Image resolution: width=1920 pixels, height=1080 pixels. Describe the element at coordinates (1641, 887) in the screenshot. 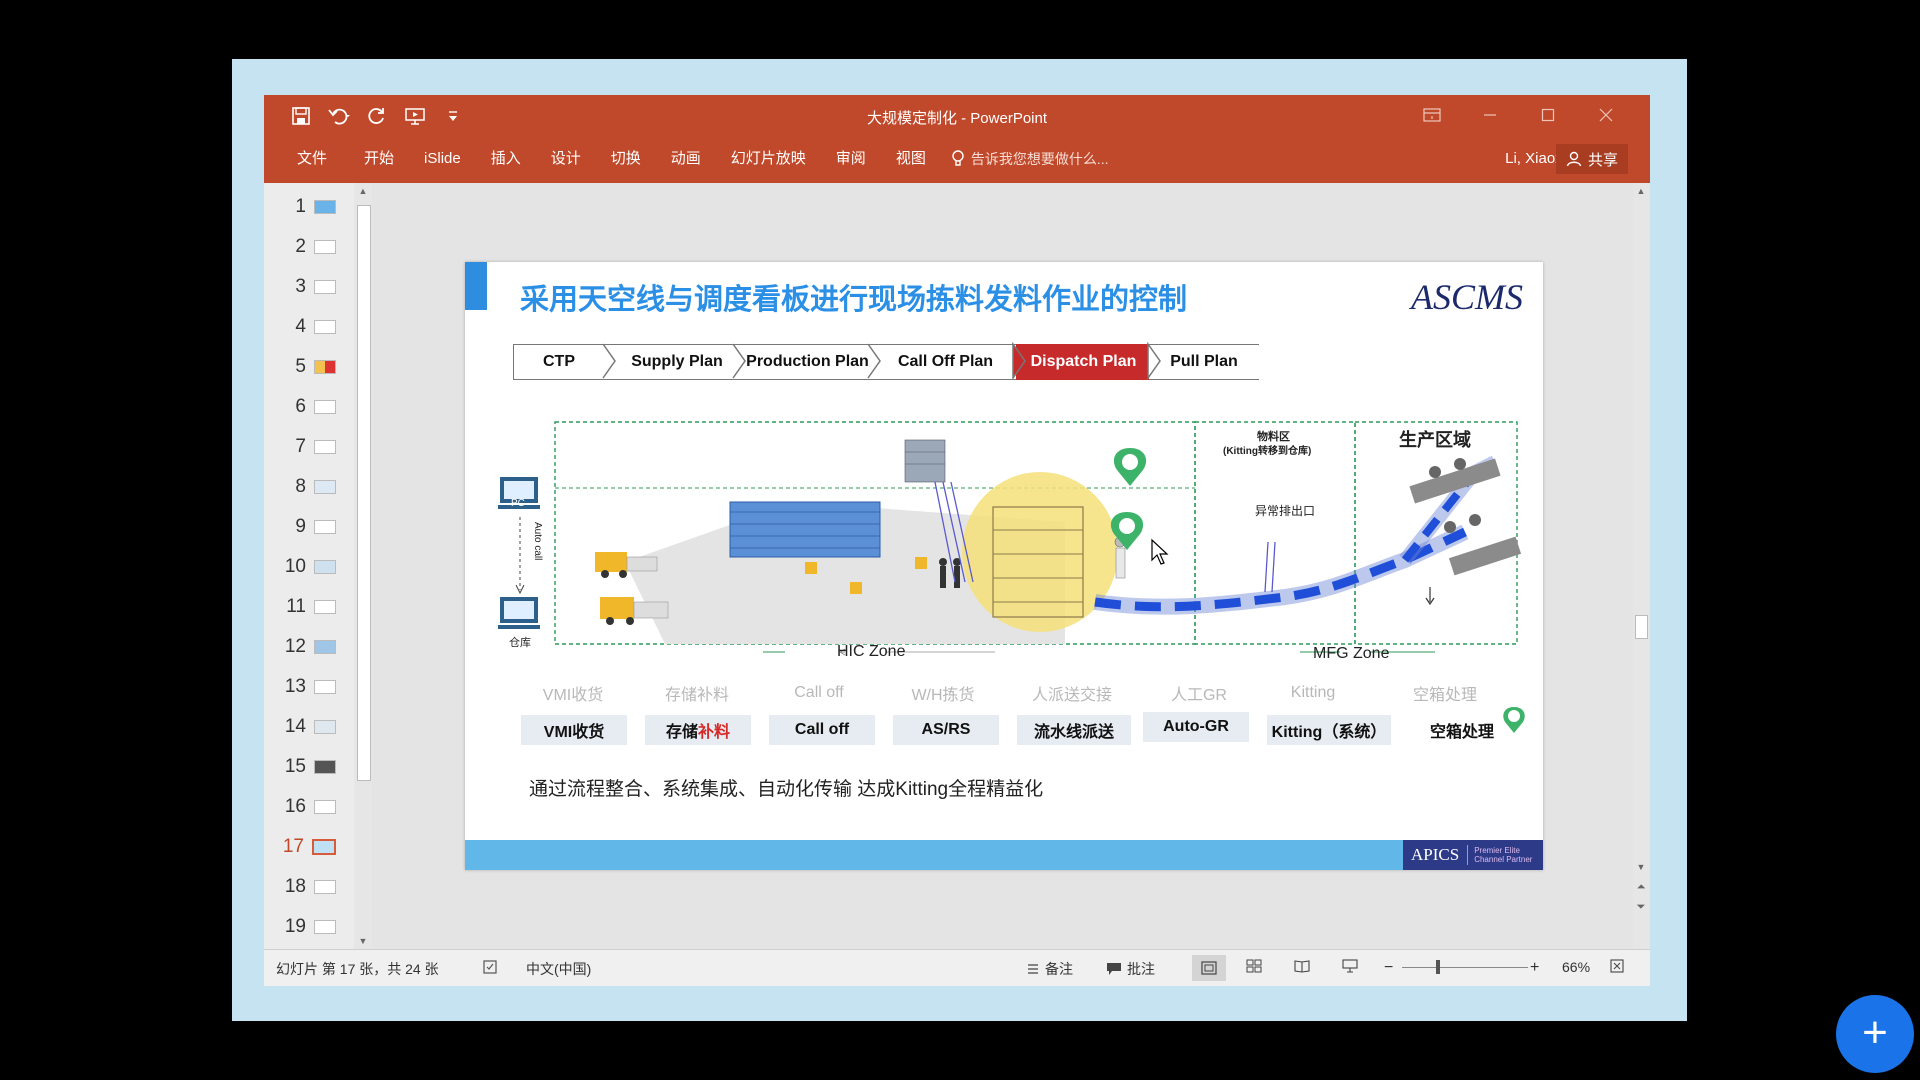

I see `previous-slide-icon: ⏶` at that location.